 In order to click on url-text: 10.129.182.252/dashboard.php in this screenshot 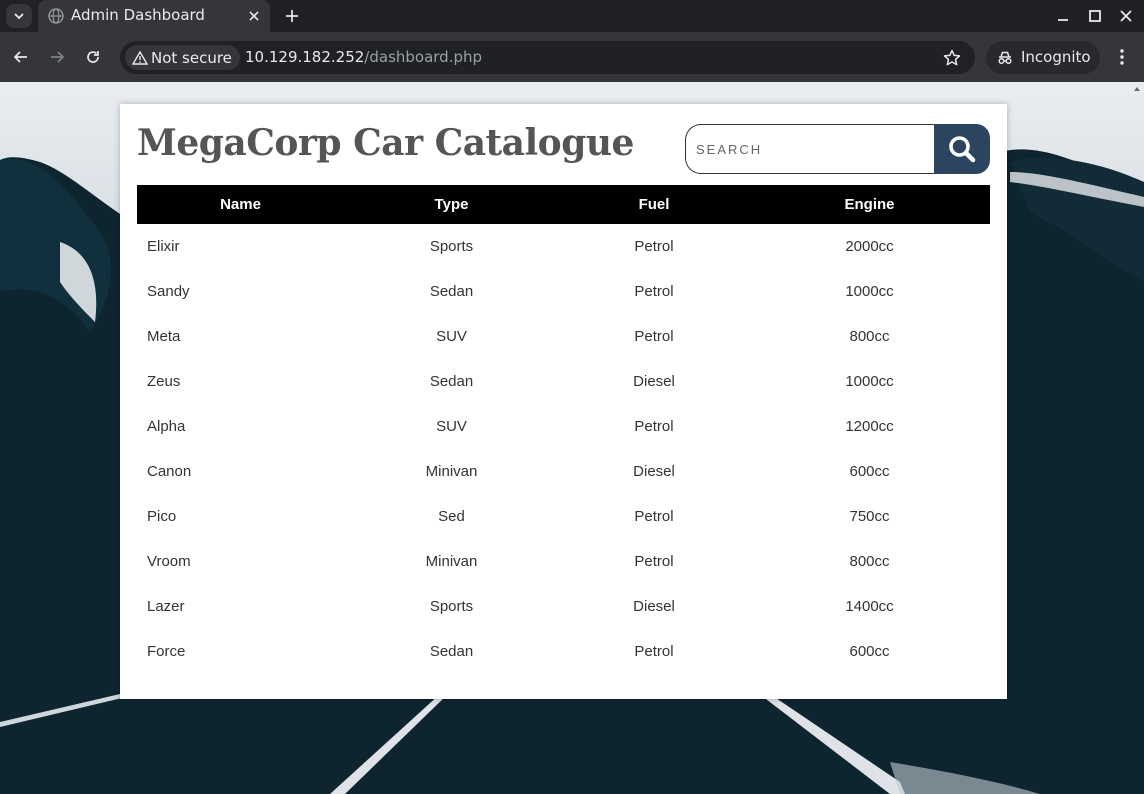, I will do `click(363, 57)`.